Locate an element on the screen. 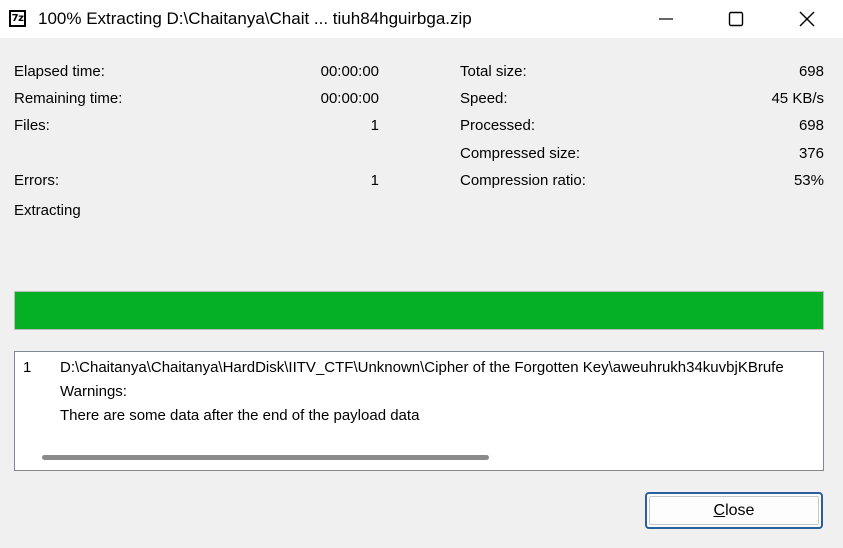  errors-value: 1 is located at coordinates (374, 180).